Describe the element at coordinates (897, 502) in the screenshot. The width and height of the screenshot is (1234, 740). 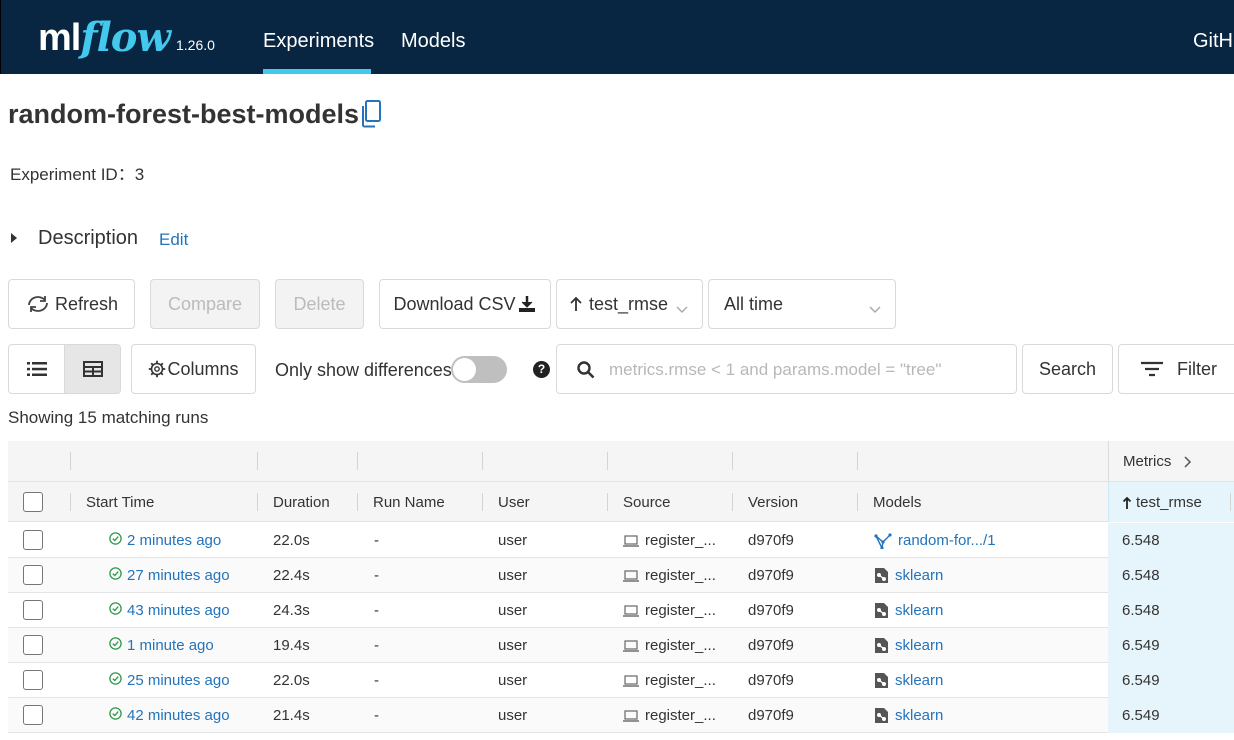
I see `header-models: Models` at that location.